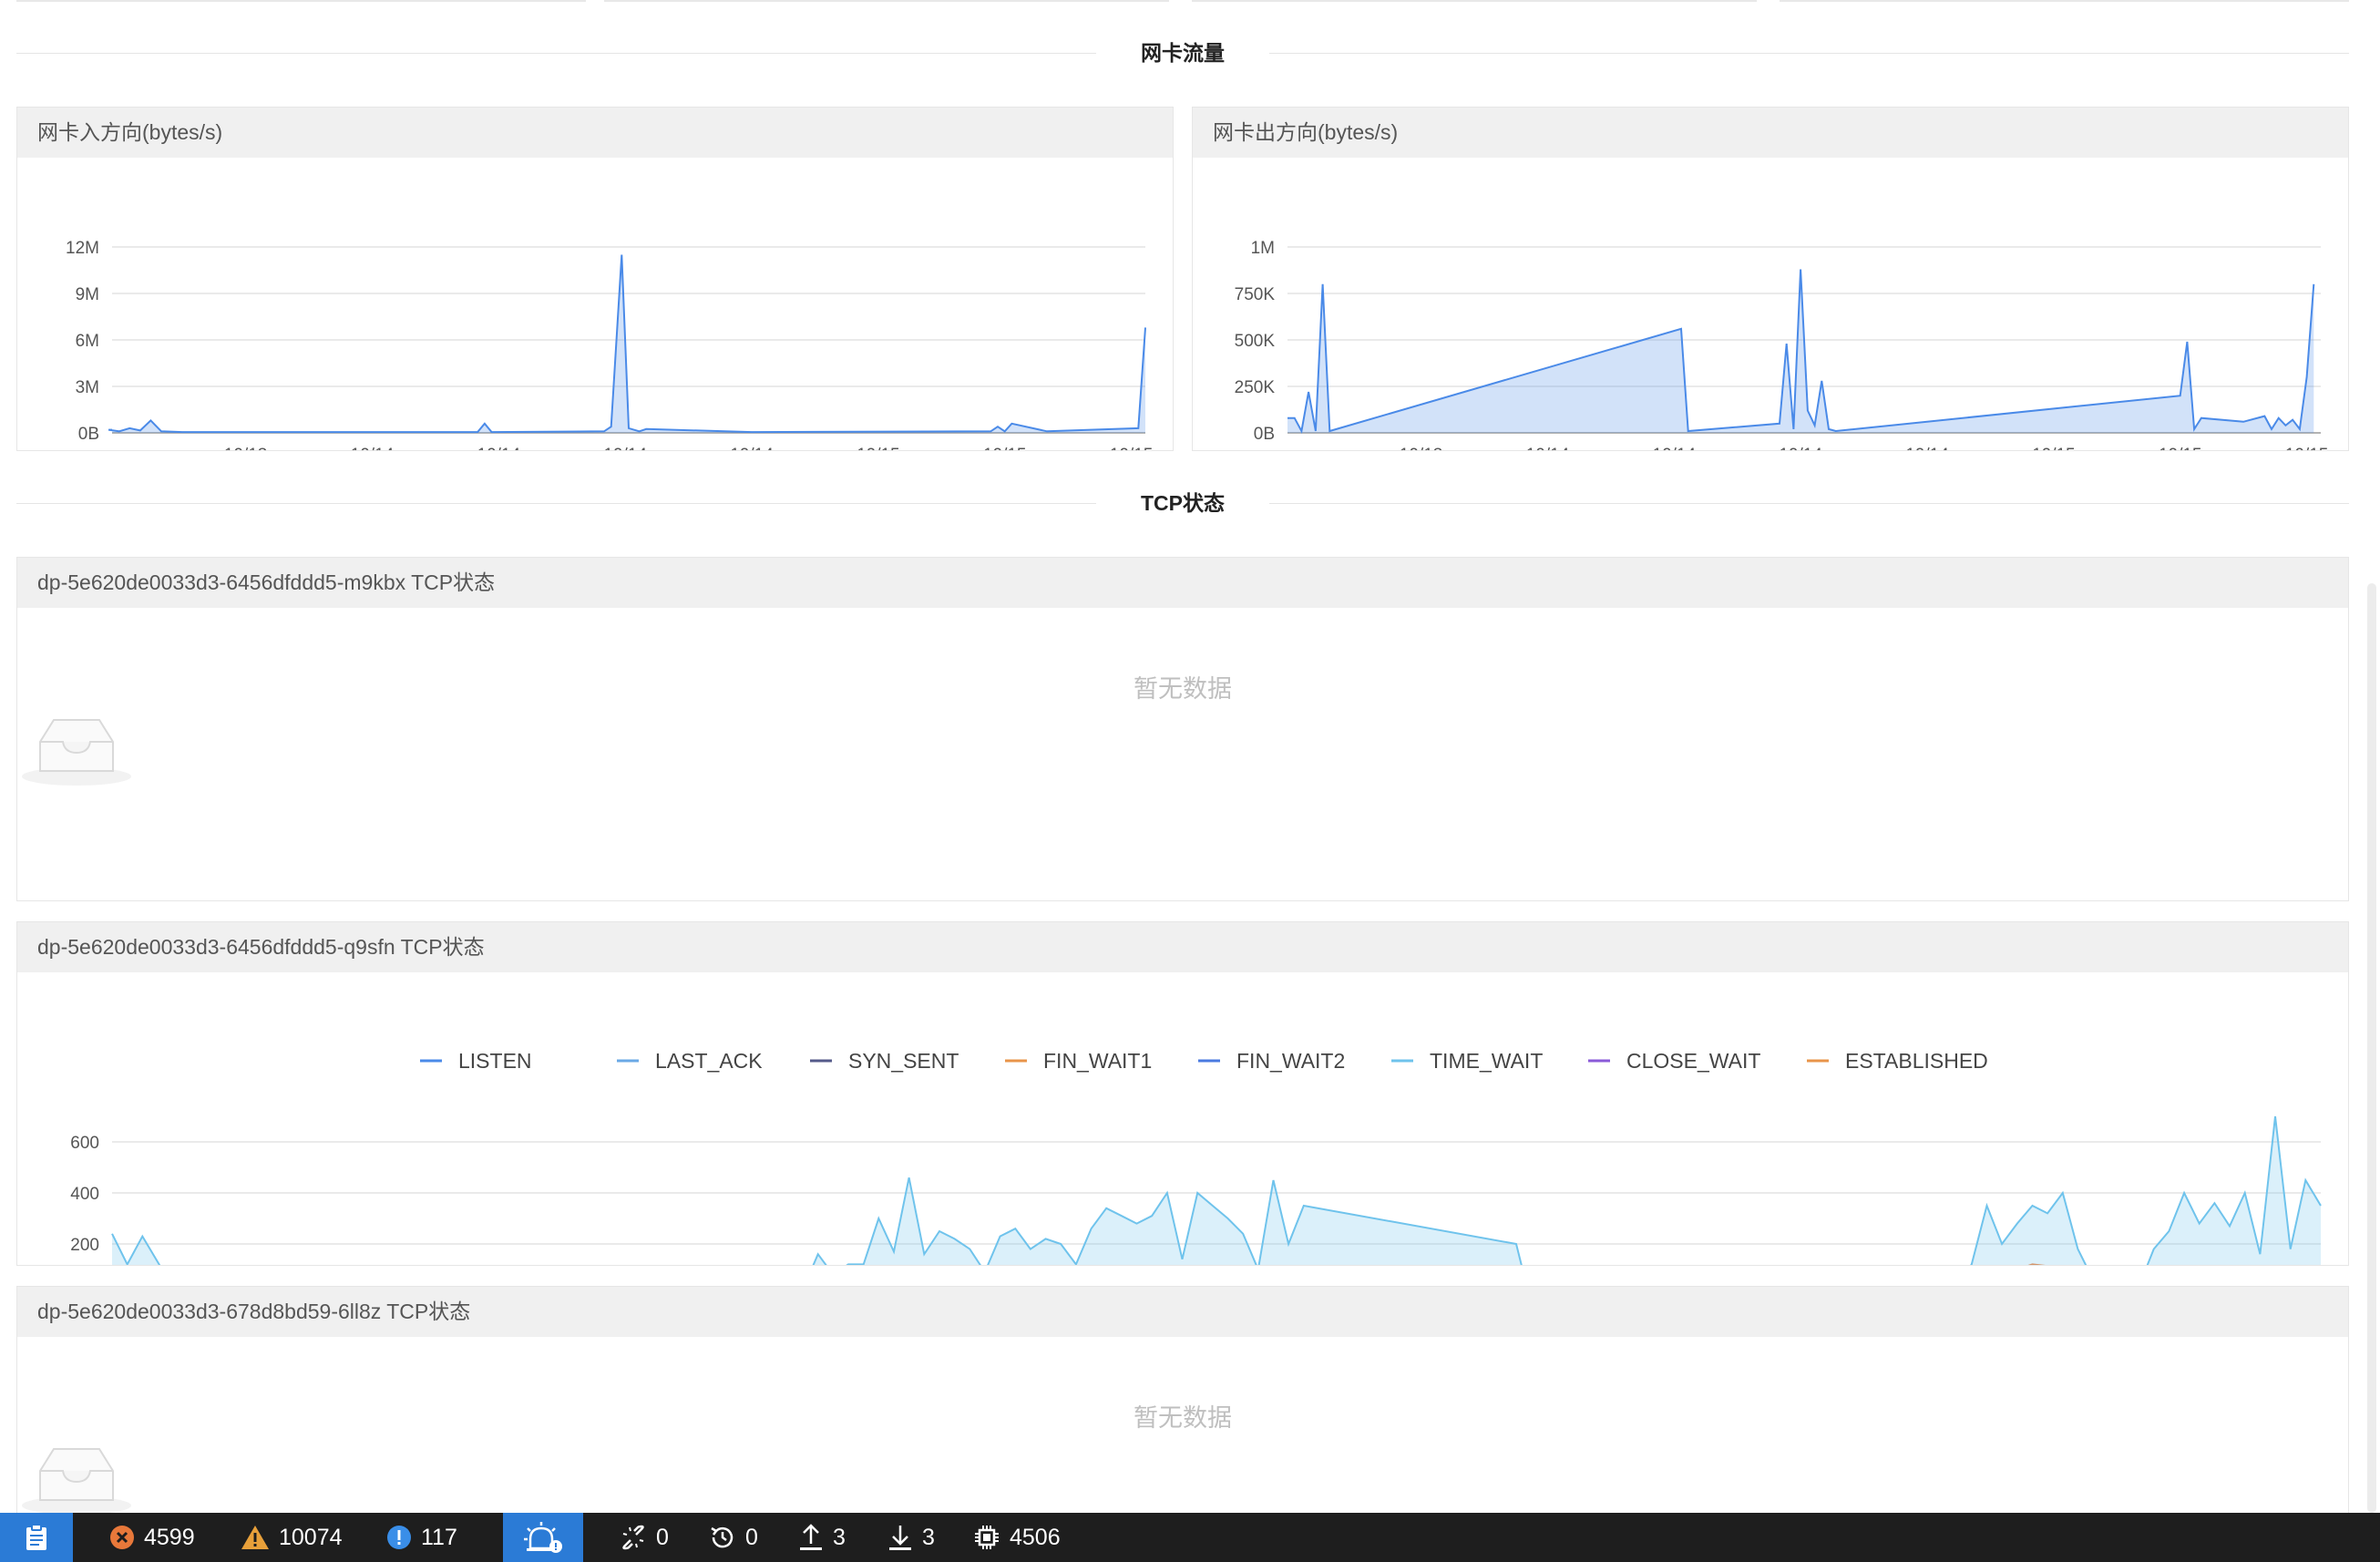 This screenshot has height=1562, width=2380. What do you see at coordinates (87, 387) in the screenshot?
I see `y-tick-label: 3M` at bounding box center [87, 387].